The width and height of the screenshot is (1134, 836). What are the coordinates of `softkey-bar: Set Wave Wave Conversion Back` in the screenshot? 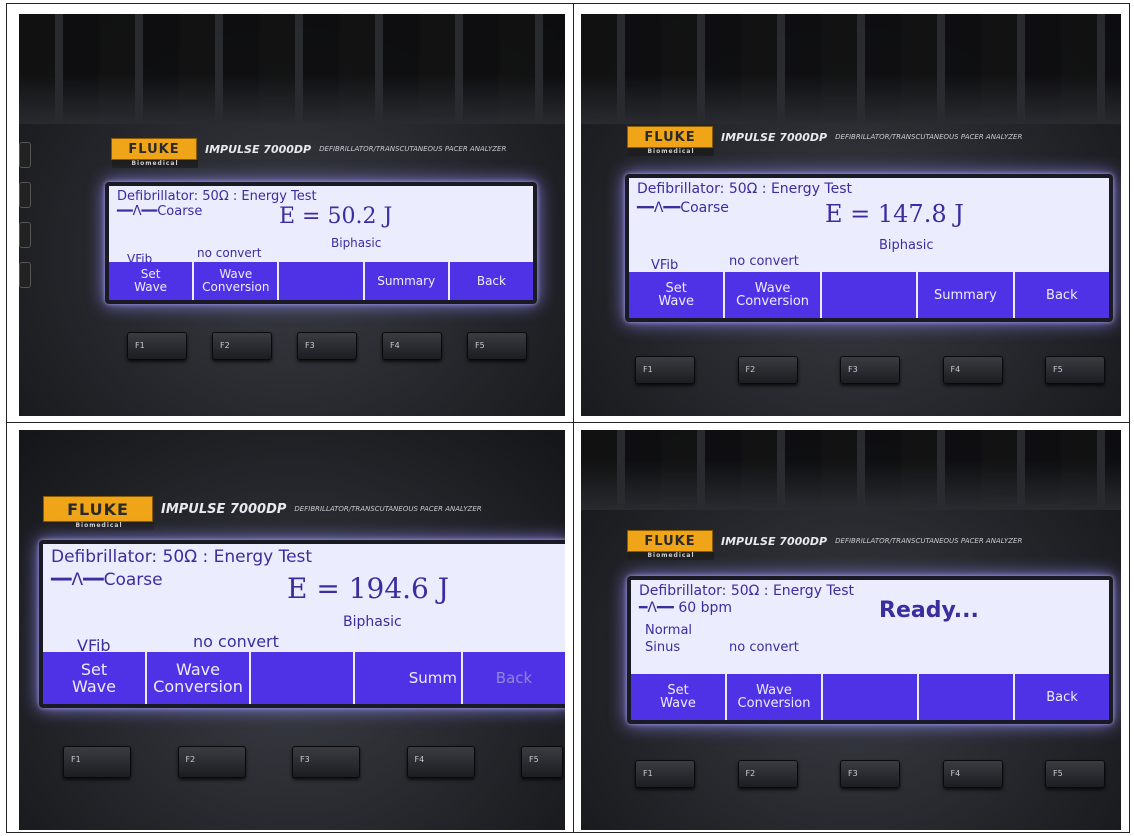 It's located at (870, 697).